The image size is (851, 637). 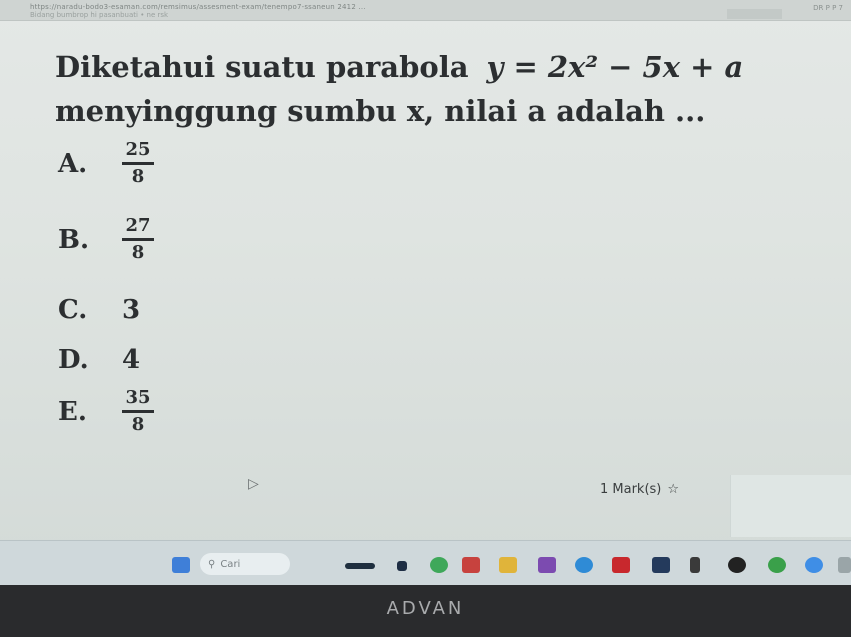 I want to click on option-fraction: 25 8, so click(x=138, y=163).